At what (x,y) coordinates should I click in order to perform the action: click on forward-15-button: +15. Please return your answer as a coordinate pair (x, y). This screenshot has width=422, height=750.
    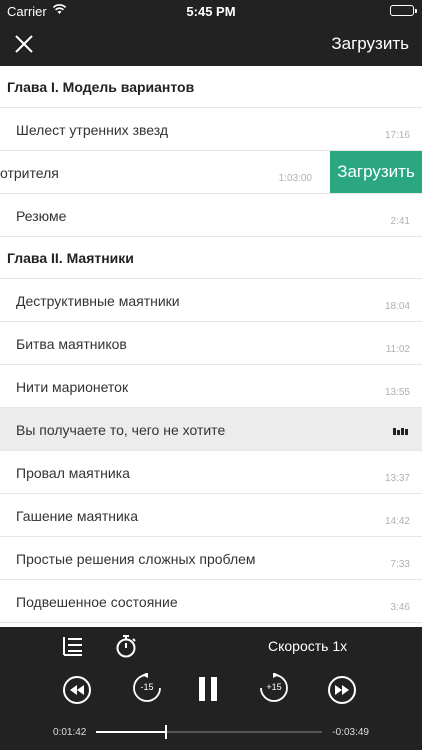
    Looking at the image, I should click on (274, 688).